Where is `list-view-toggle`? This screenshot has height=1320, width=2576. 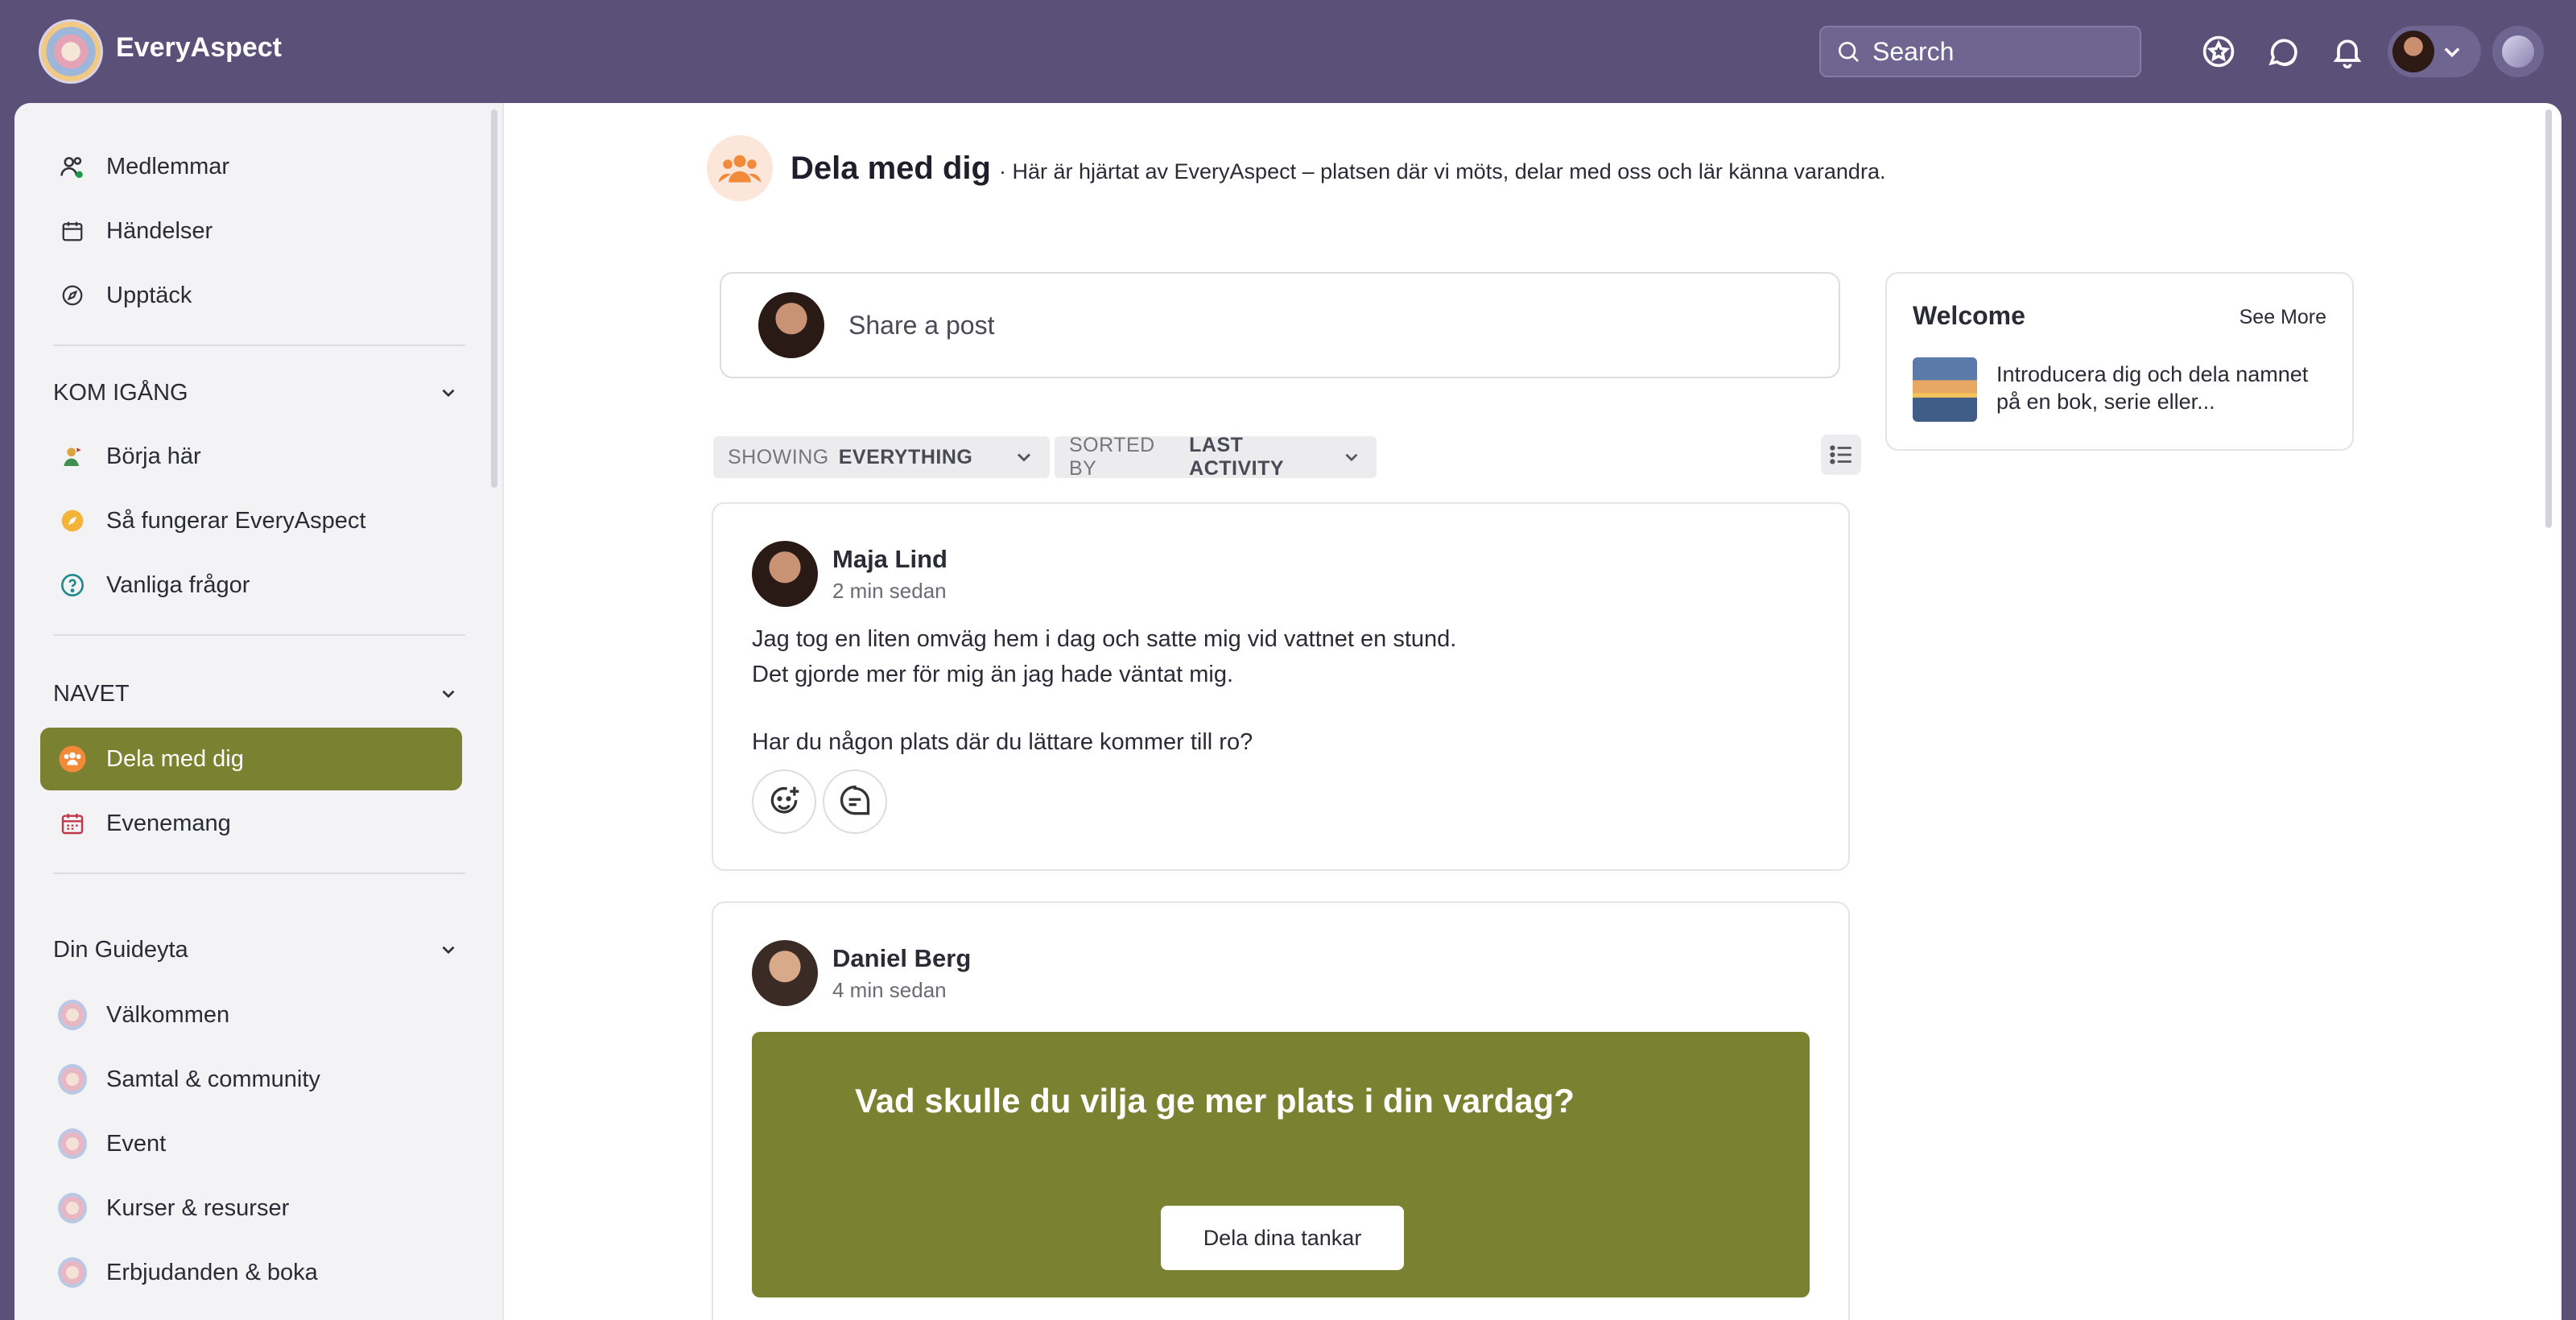
list-view-toggle is located at coordinates (1841, 455).